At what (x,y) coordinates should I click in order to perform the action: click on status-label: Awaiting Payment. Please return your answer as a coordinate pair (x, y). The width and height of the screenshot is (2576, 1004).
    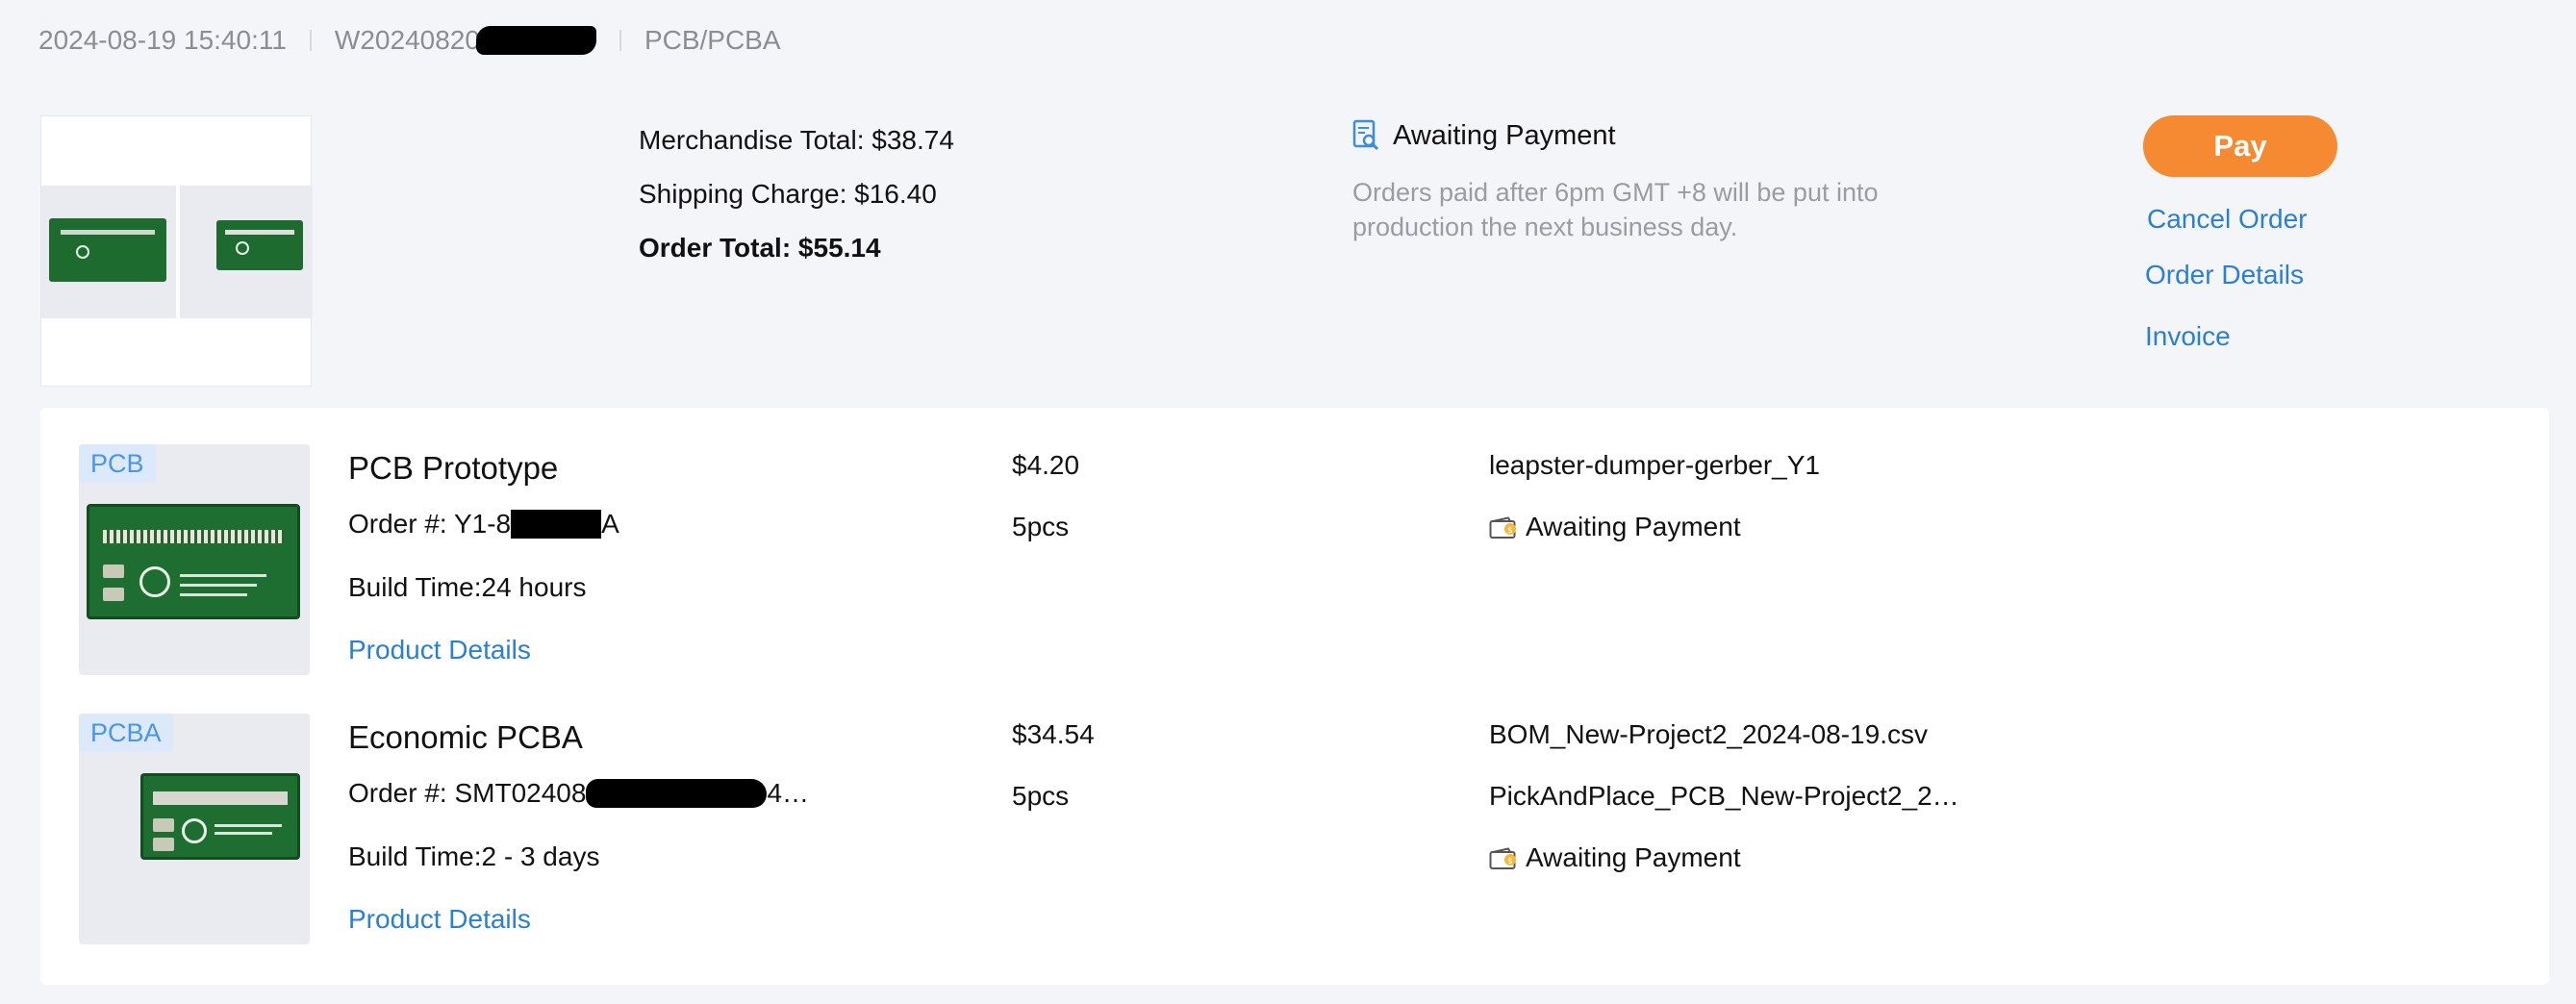
    Looking at the image, I should click on (1504, 135).